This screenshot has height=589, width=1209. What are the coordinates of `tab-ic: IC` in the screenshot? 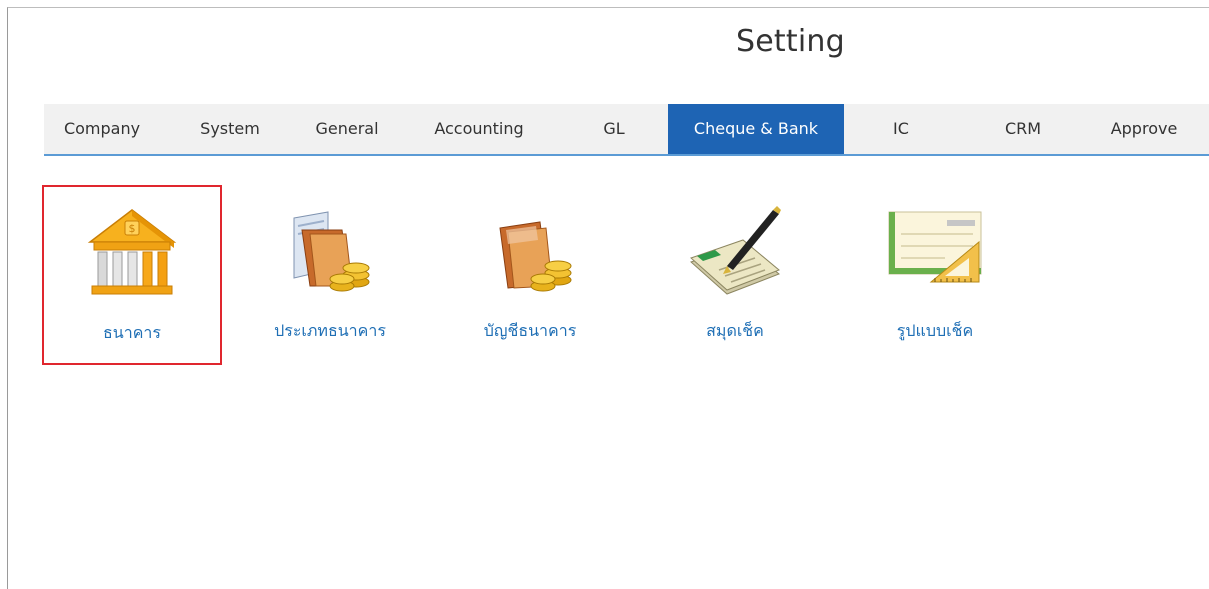 It's located at (901, 129).